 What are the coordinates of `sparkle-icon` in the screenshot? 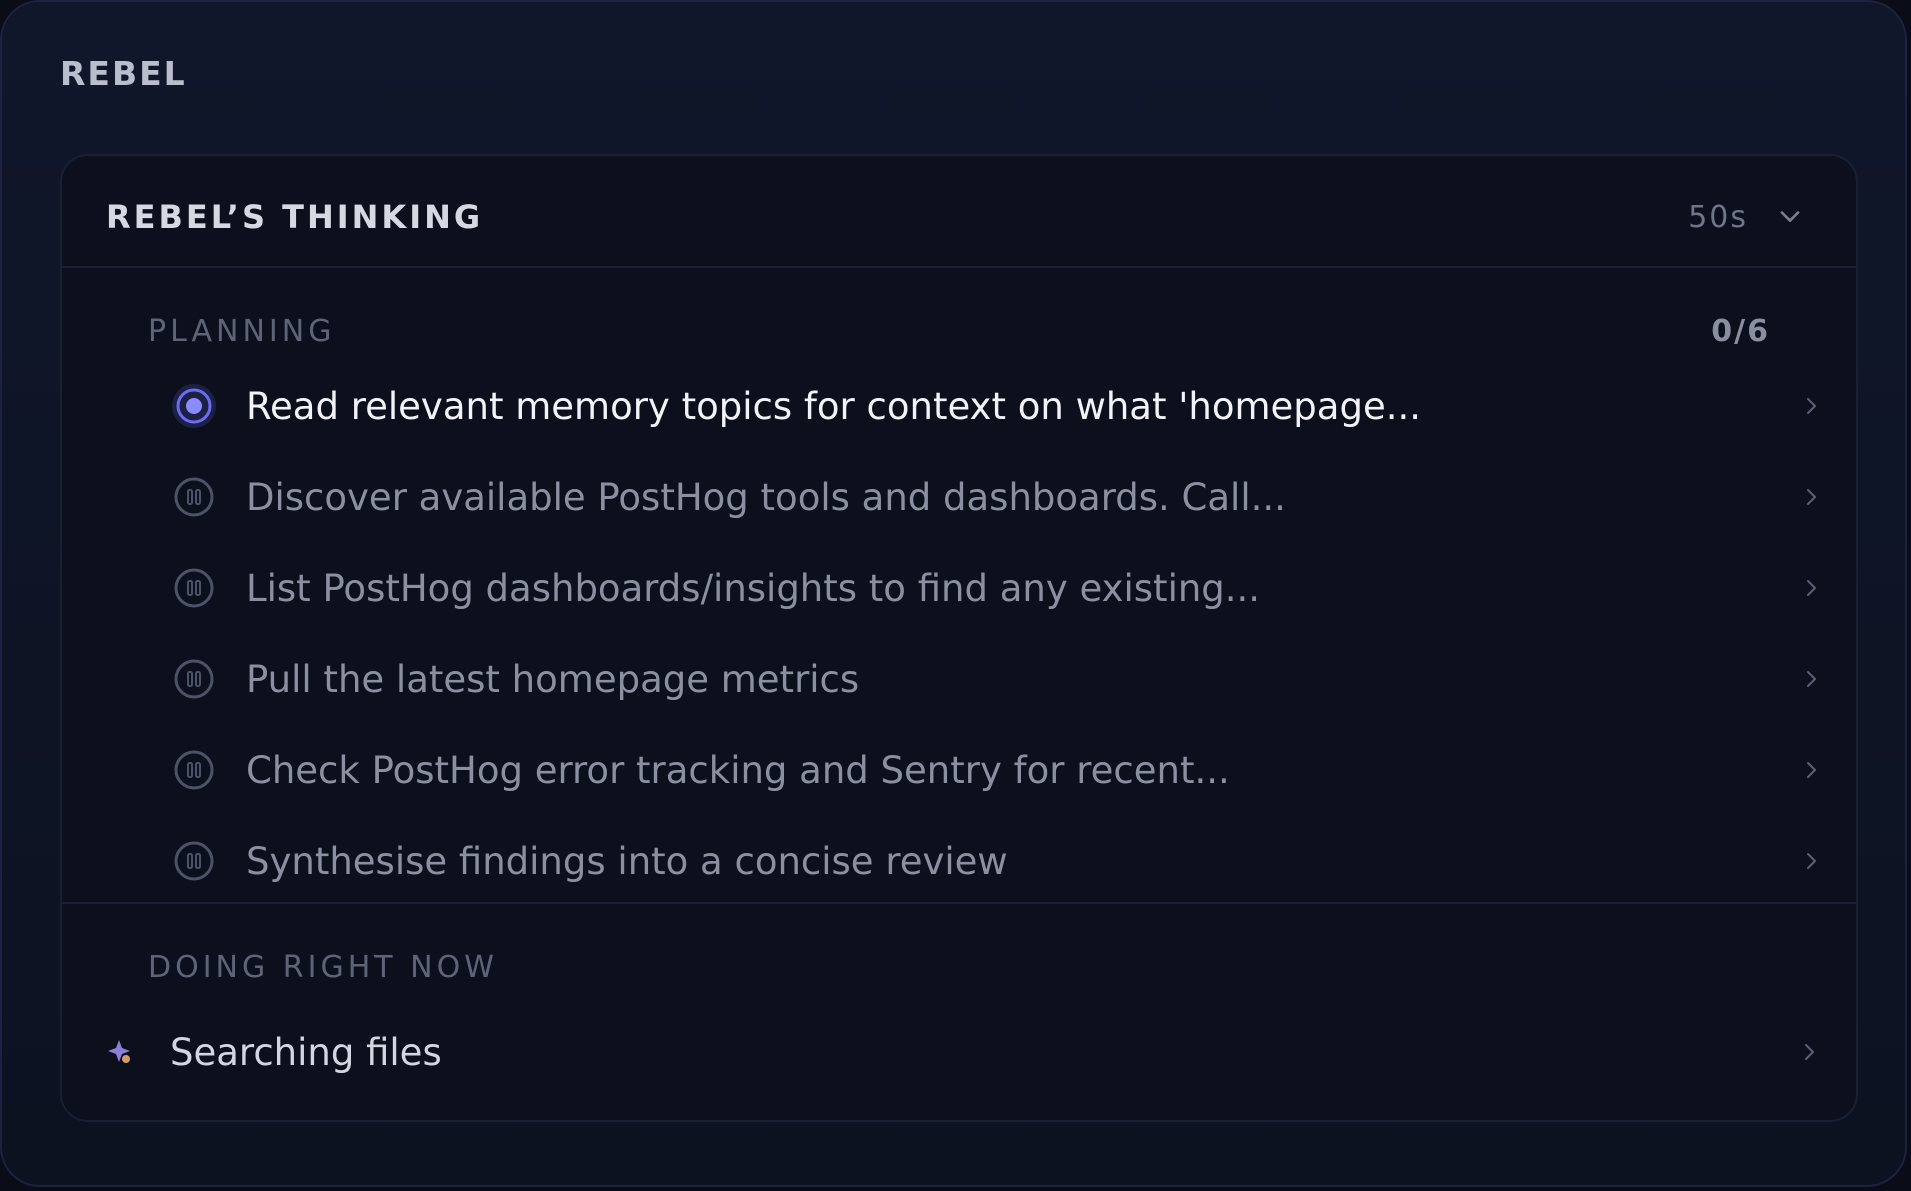 It's located at (121, 1052).